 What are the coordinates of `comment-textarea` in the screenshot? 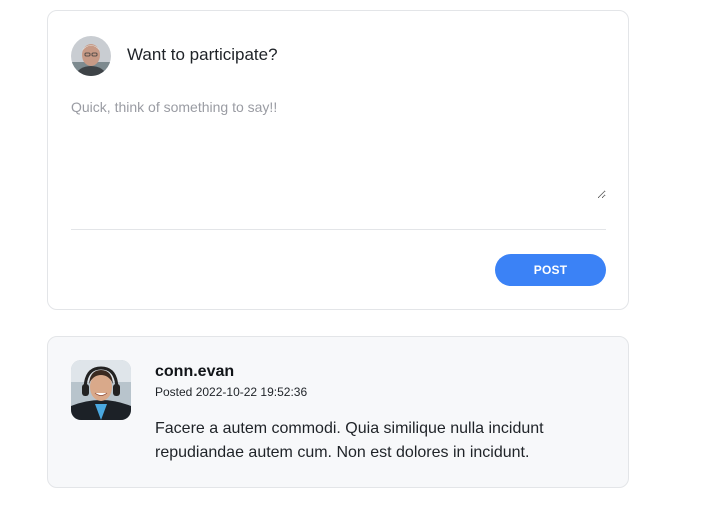 It's located at (338, 149).